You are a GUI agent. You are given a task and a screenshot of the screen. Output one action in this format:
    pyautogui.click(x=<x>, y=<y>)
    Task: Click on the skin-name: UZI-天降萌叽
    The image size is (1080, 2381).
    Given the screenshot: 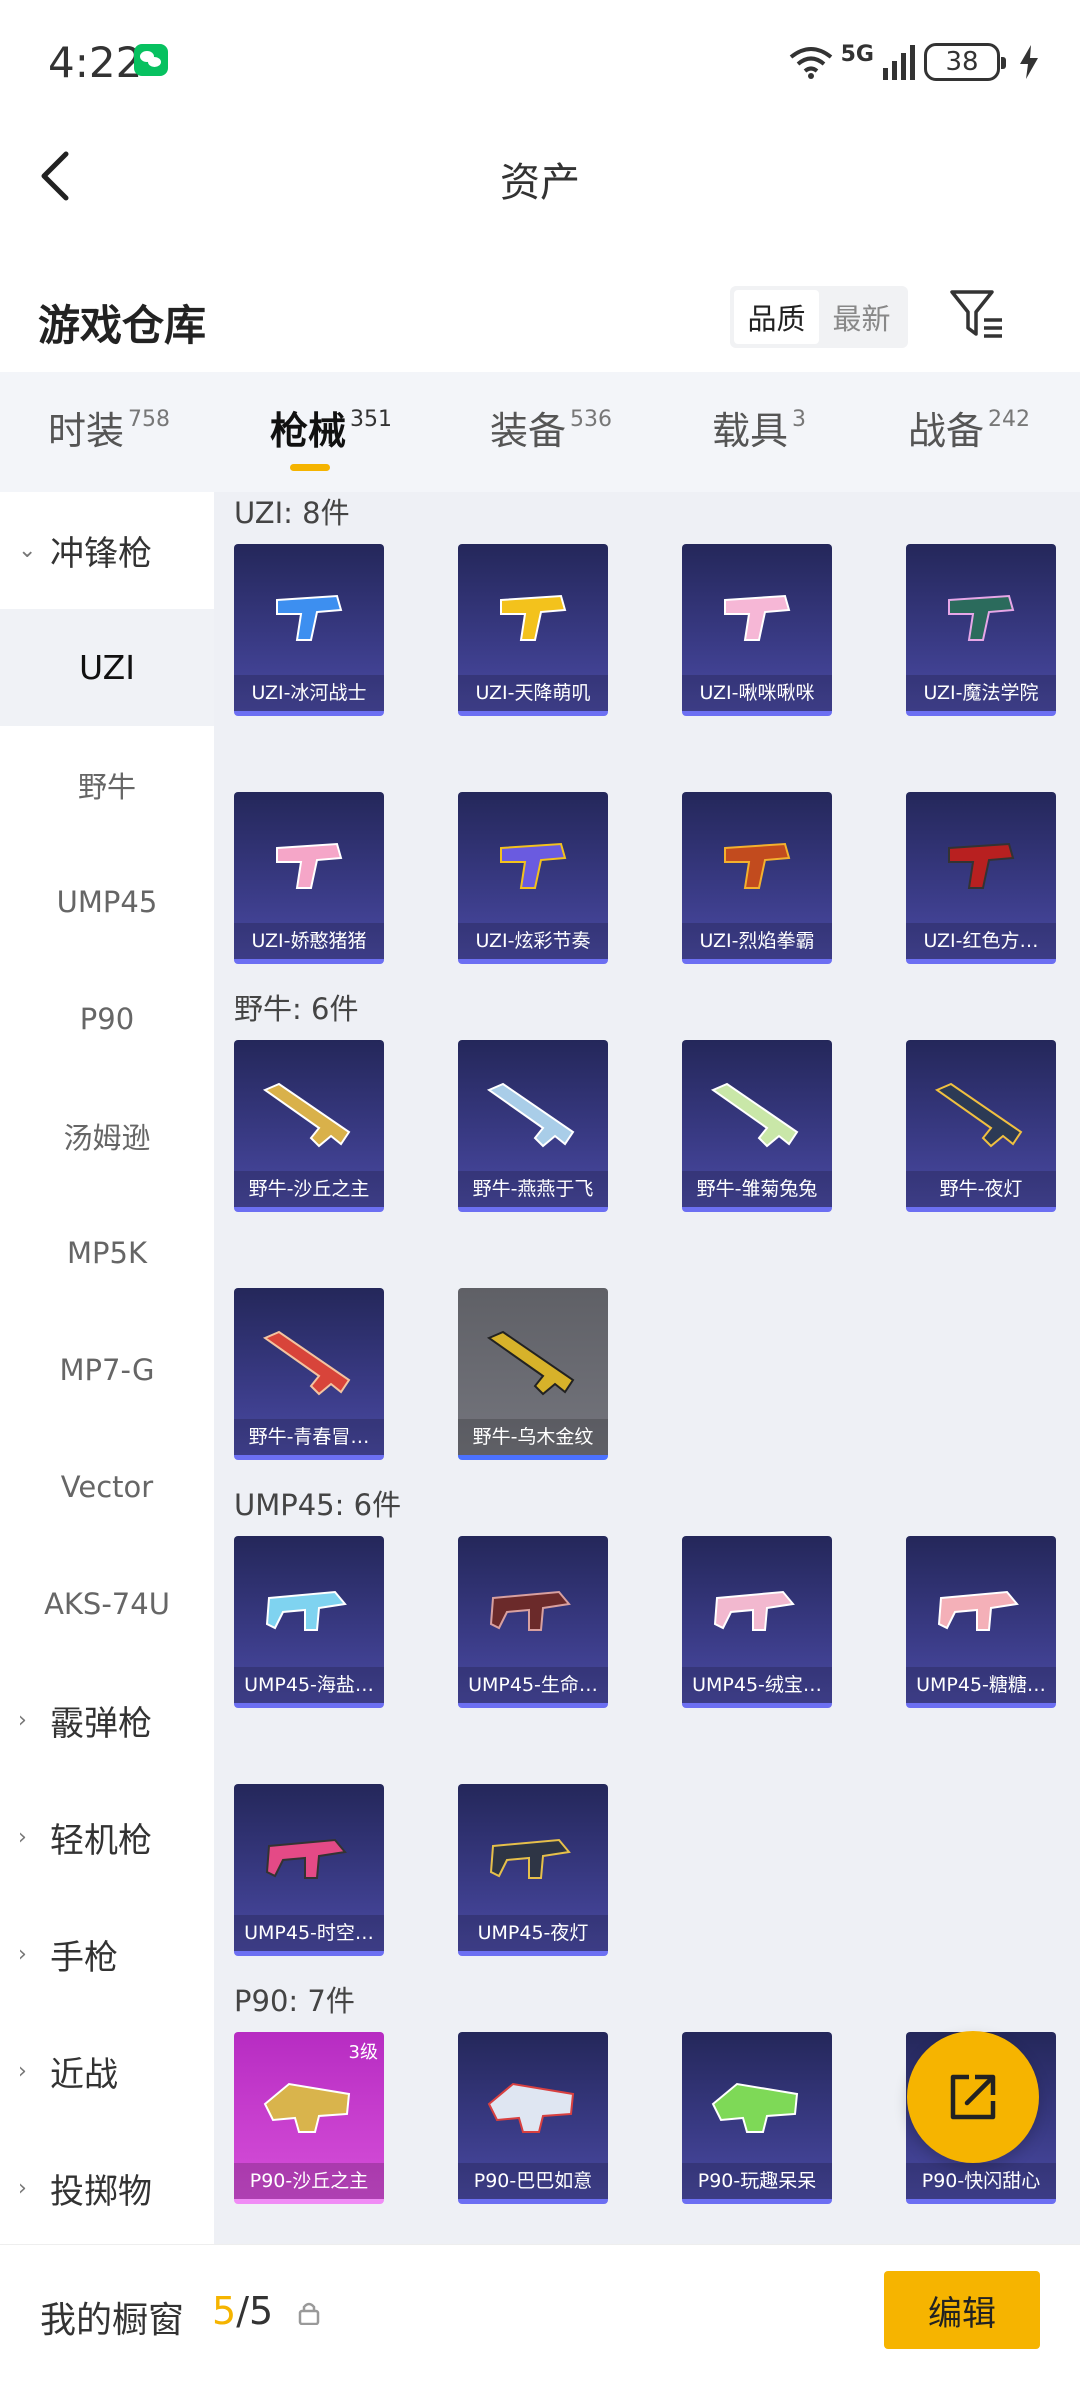 What is the action you would take?
    pyautogui.click(x=533, y=693)
    